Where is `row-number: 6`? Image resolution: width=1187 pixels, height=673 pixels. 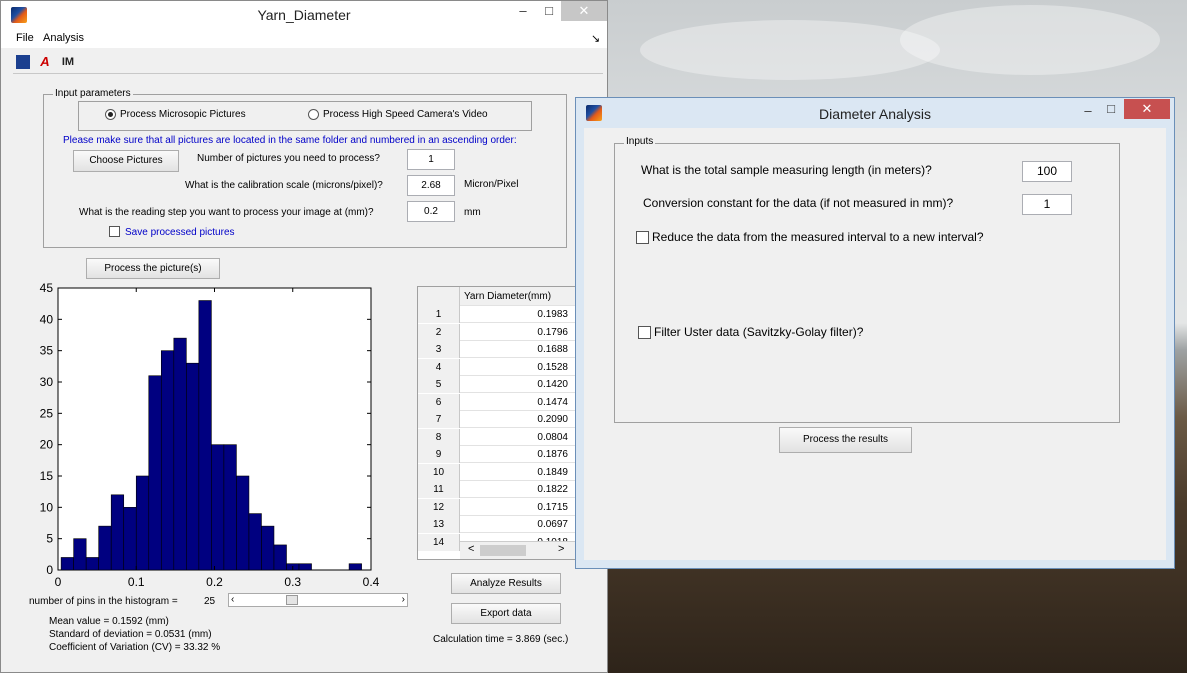 row-number: 6 is located at coordinates (439, 402).